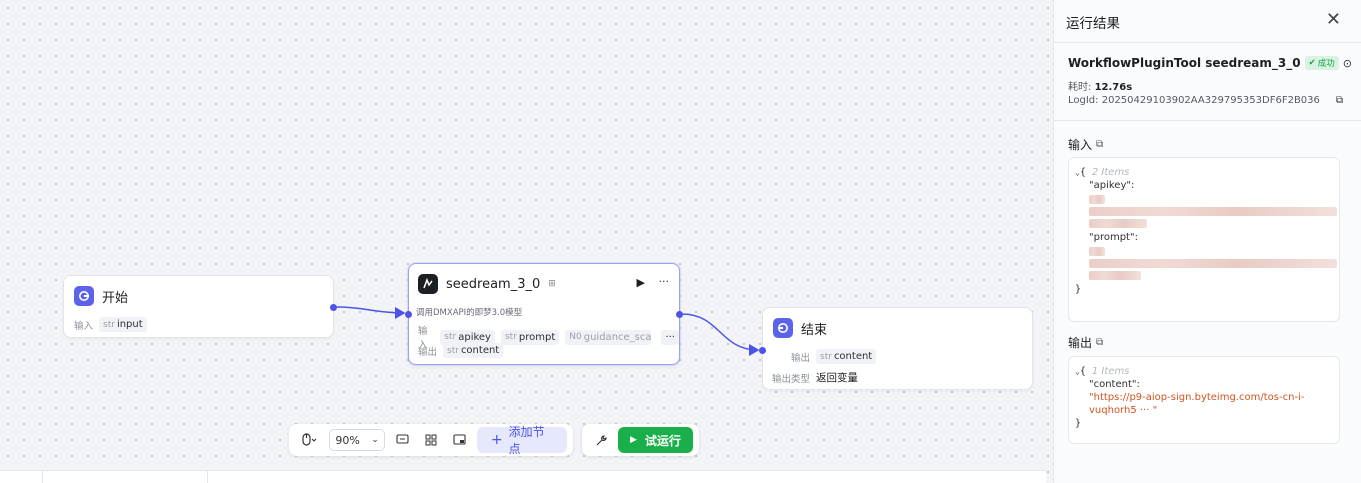 The image size is (1361, 483). I want to click on output-key-content: "content":, so click(1114, 384).